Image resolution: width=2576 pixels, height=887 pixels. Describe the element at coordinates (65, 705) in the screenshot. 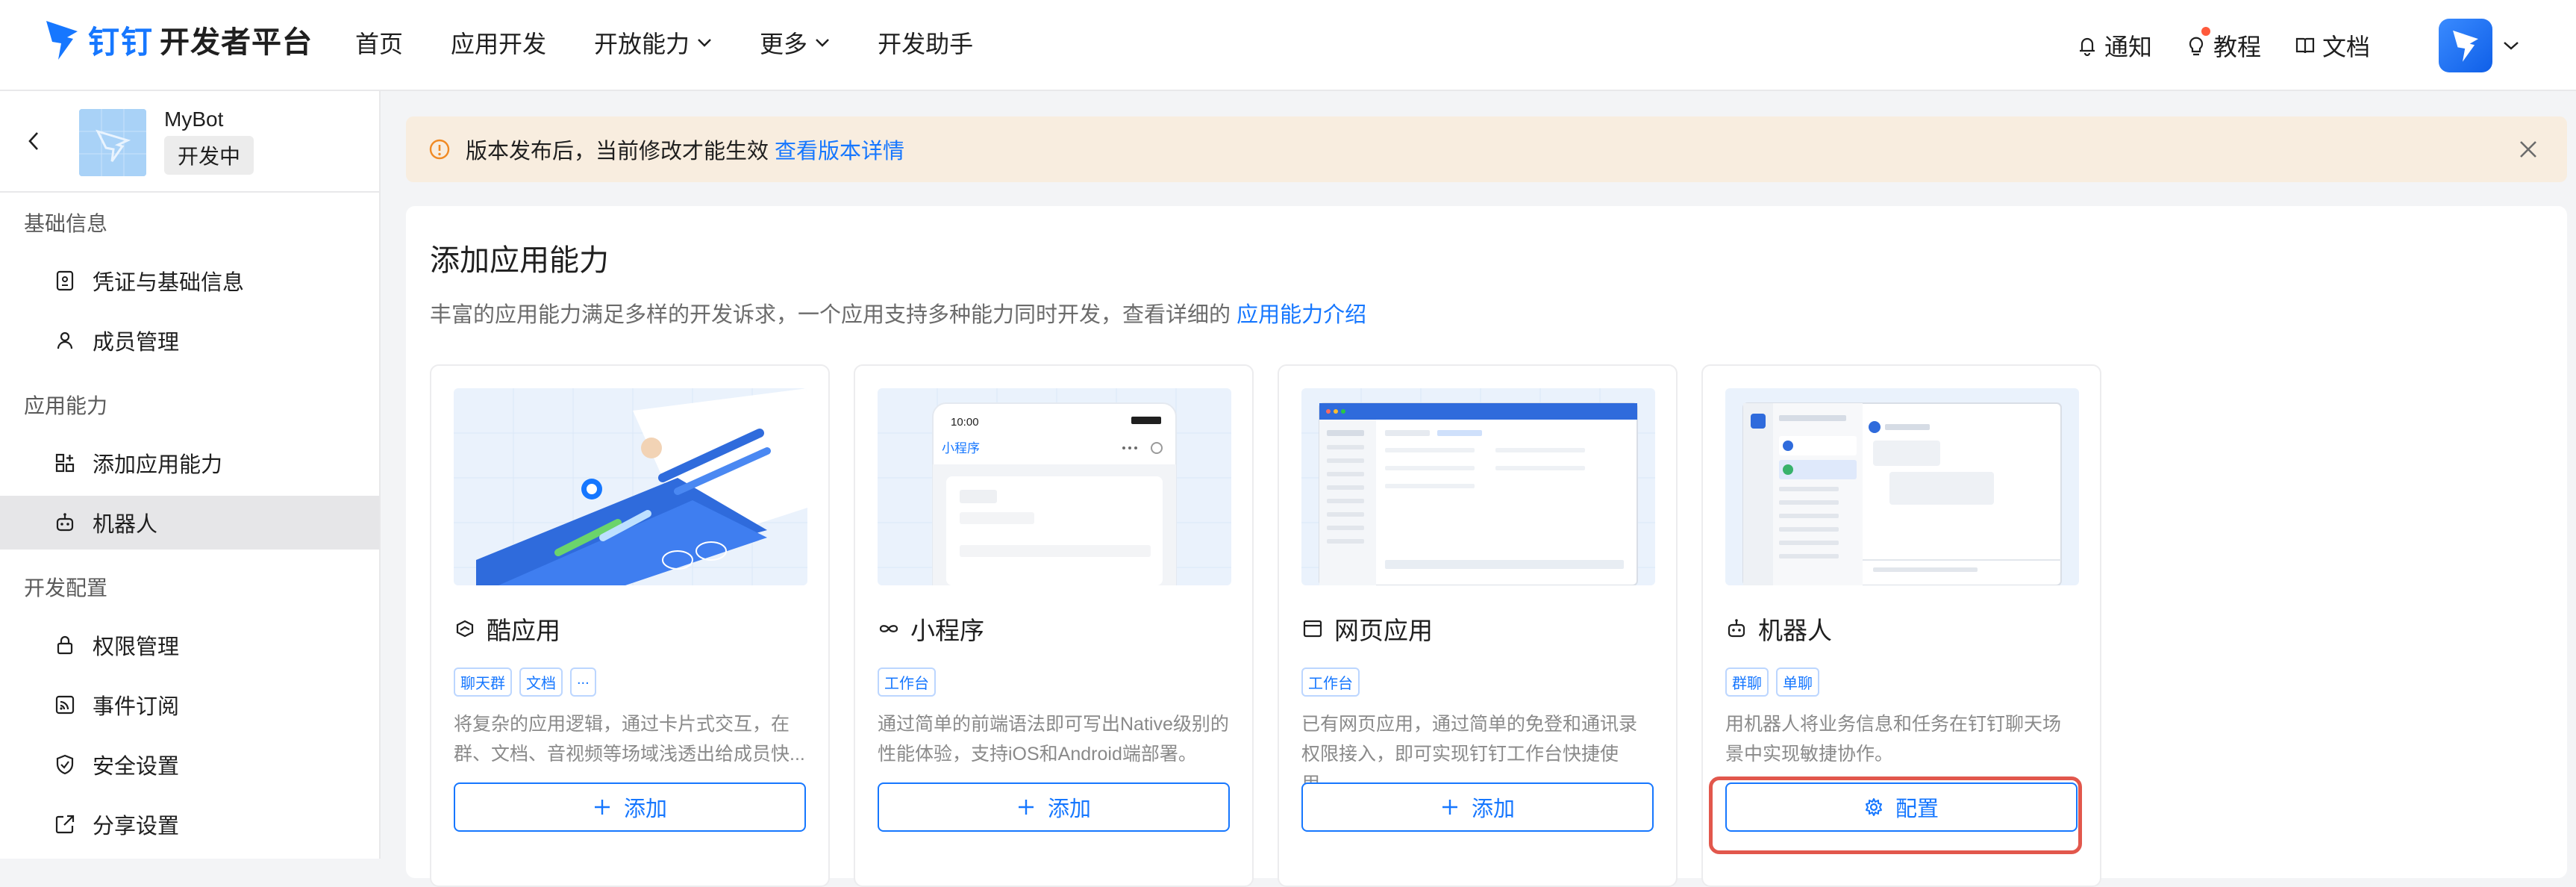

I see `rss-icon` at that location.